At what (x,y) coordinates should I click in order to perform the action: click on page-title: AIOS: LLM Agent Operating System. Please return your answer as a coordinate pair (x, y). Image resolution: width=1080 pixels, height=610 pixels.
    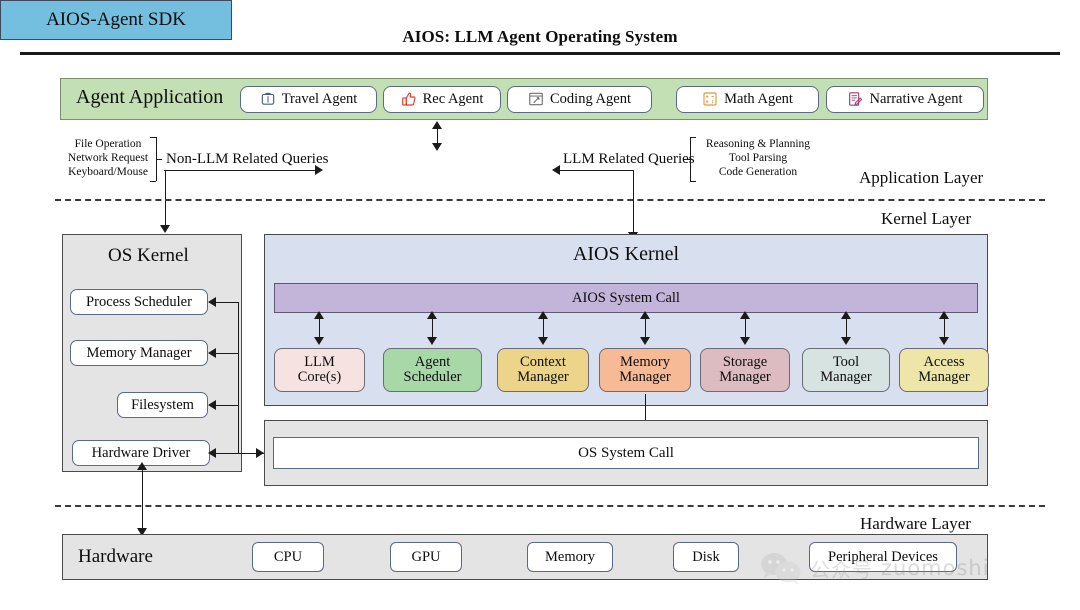
    Looking at the image, I should click on (540, 36).